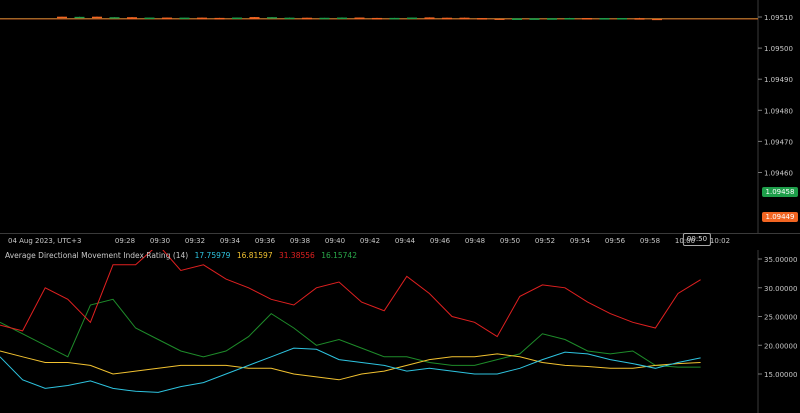 The width and height of the screenshot is (800, 413). I want to click on indicator-tick-label: 30.00000, so click(780, 289).